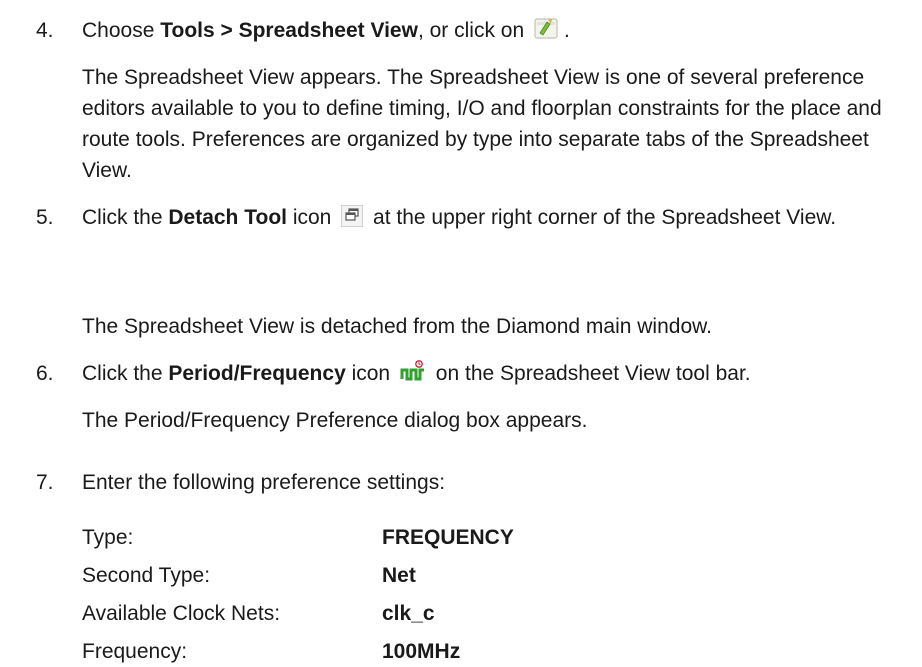 The width and height of the screenshot is (922, 667). I want to click on step-number: 4., so click(45, 30).